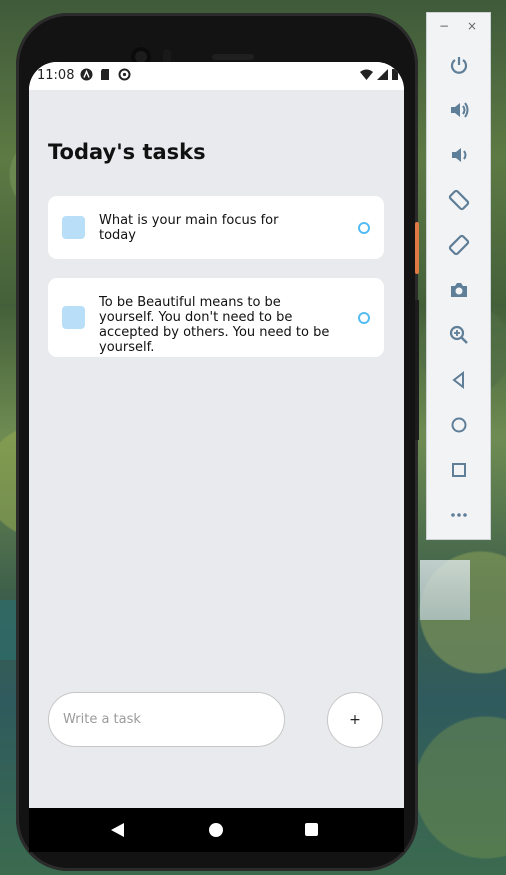 Image resolution: width=506 pixels, height=875 pixels. Describe the element at coordinates (458, 28) in the screenshot. I see `toolbar-window-controls: − ×` at that location.